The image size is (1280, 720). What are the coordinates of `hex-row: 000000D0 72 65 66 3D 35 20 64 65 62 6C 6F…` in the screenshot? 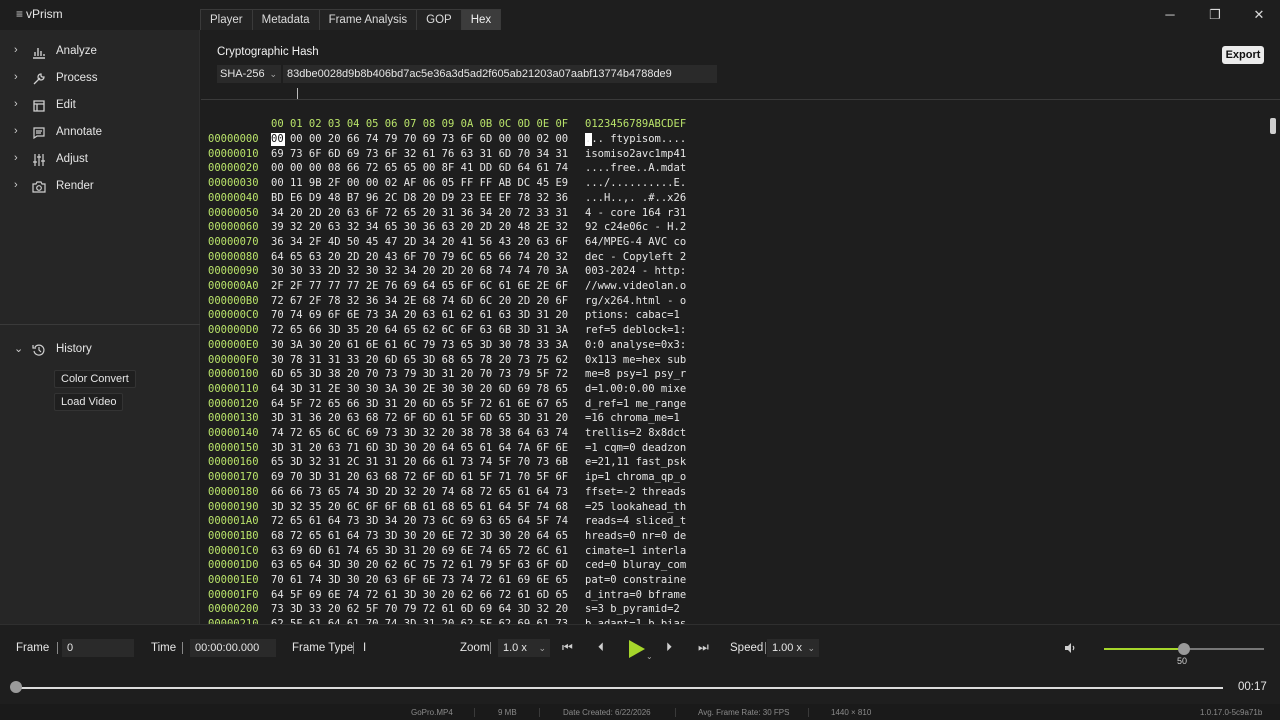 It's located at (734, 331).